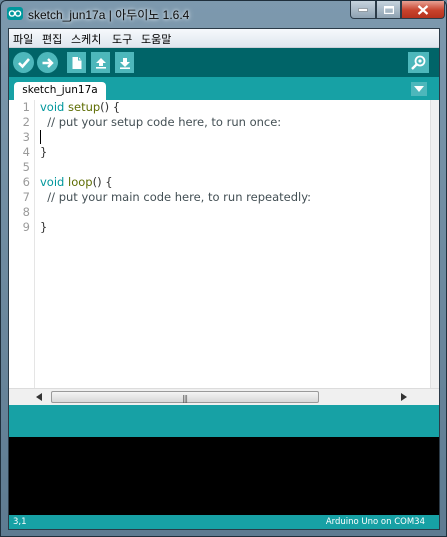 The height and width of the screenshot is (537, 447). What do you see at coordinates (39, 397) in the screenshot?
I see `scroll-left-icon` at bounding box center [39, 397].